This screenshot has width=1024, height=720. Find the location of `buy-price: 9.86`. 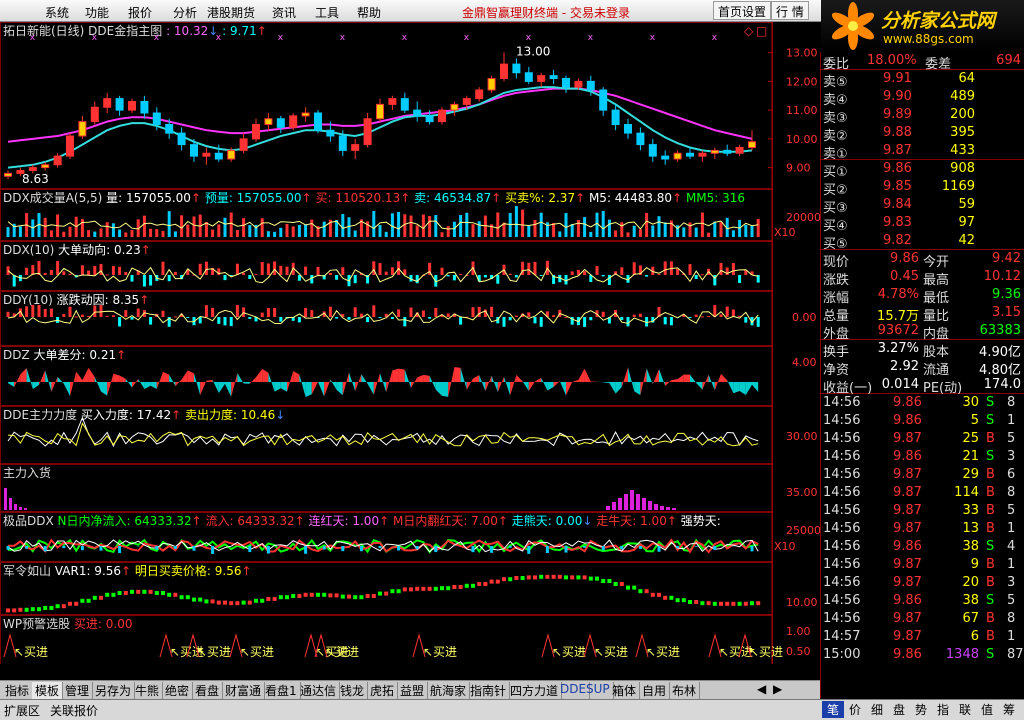

buy-price: 9.86 is located at coordinates (897, 168).